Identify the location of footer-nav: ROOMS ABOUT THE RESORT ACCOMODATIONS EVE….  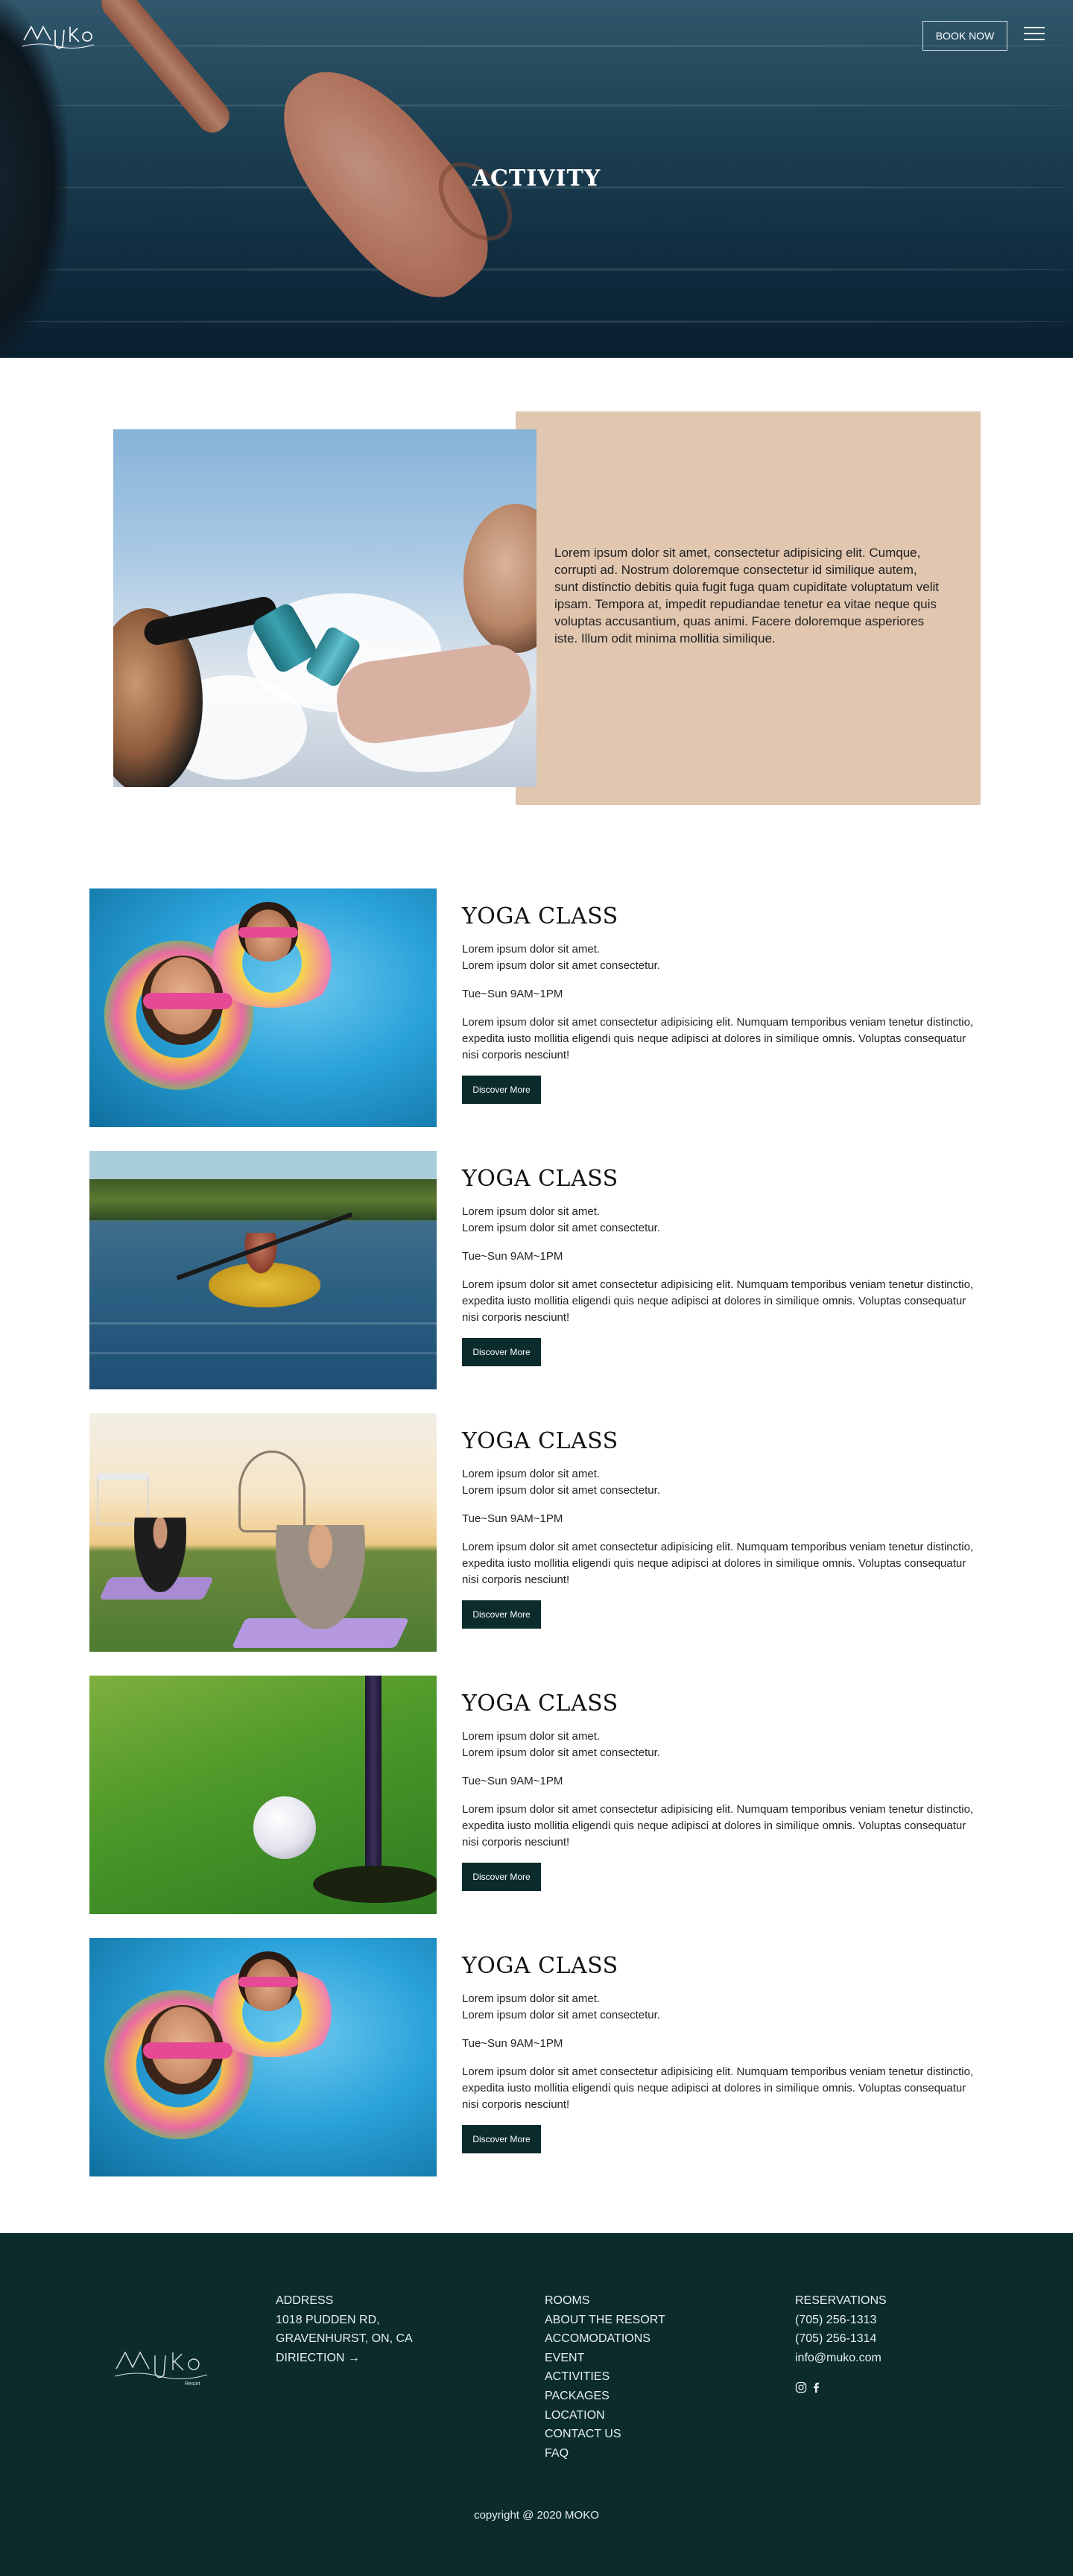
(605, 2377).